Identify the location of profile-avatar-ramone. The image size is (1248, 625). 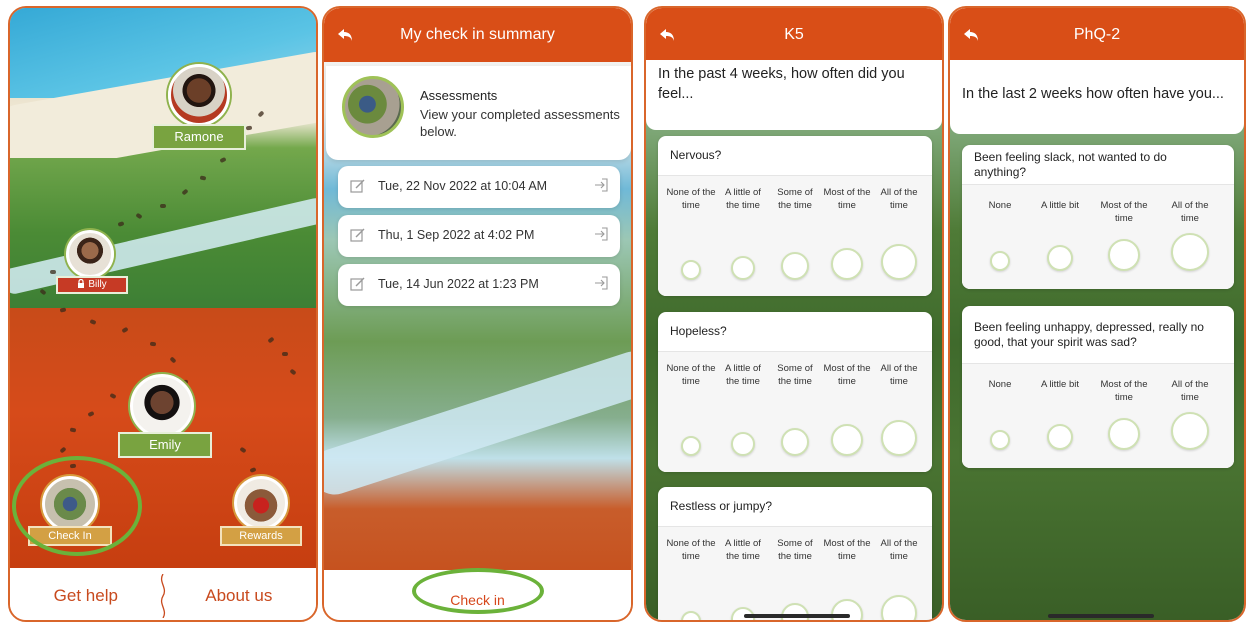
(199, 95).